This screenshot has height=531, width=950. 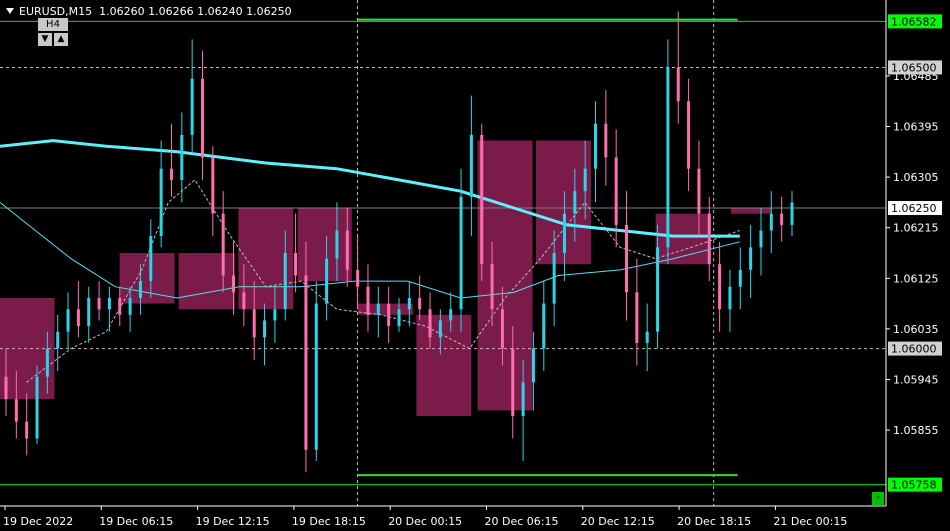 I want to click on chart-scale-toggle-button: -, so click(x=878, y=498).